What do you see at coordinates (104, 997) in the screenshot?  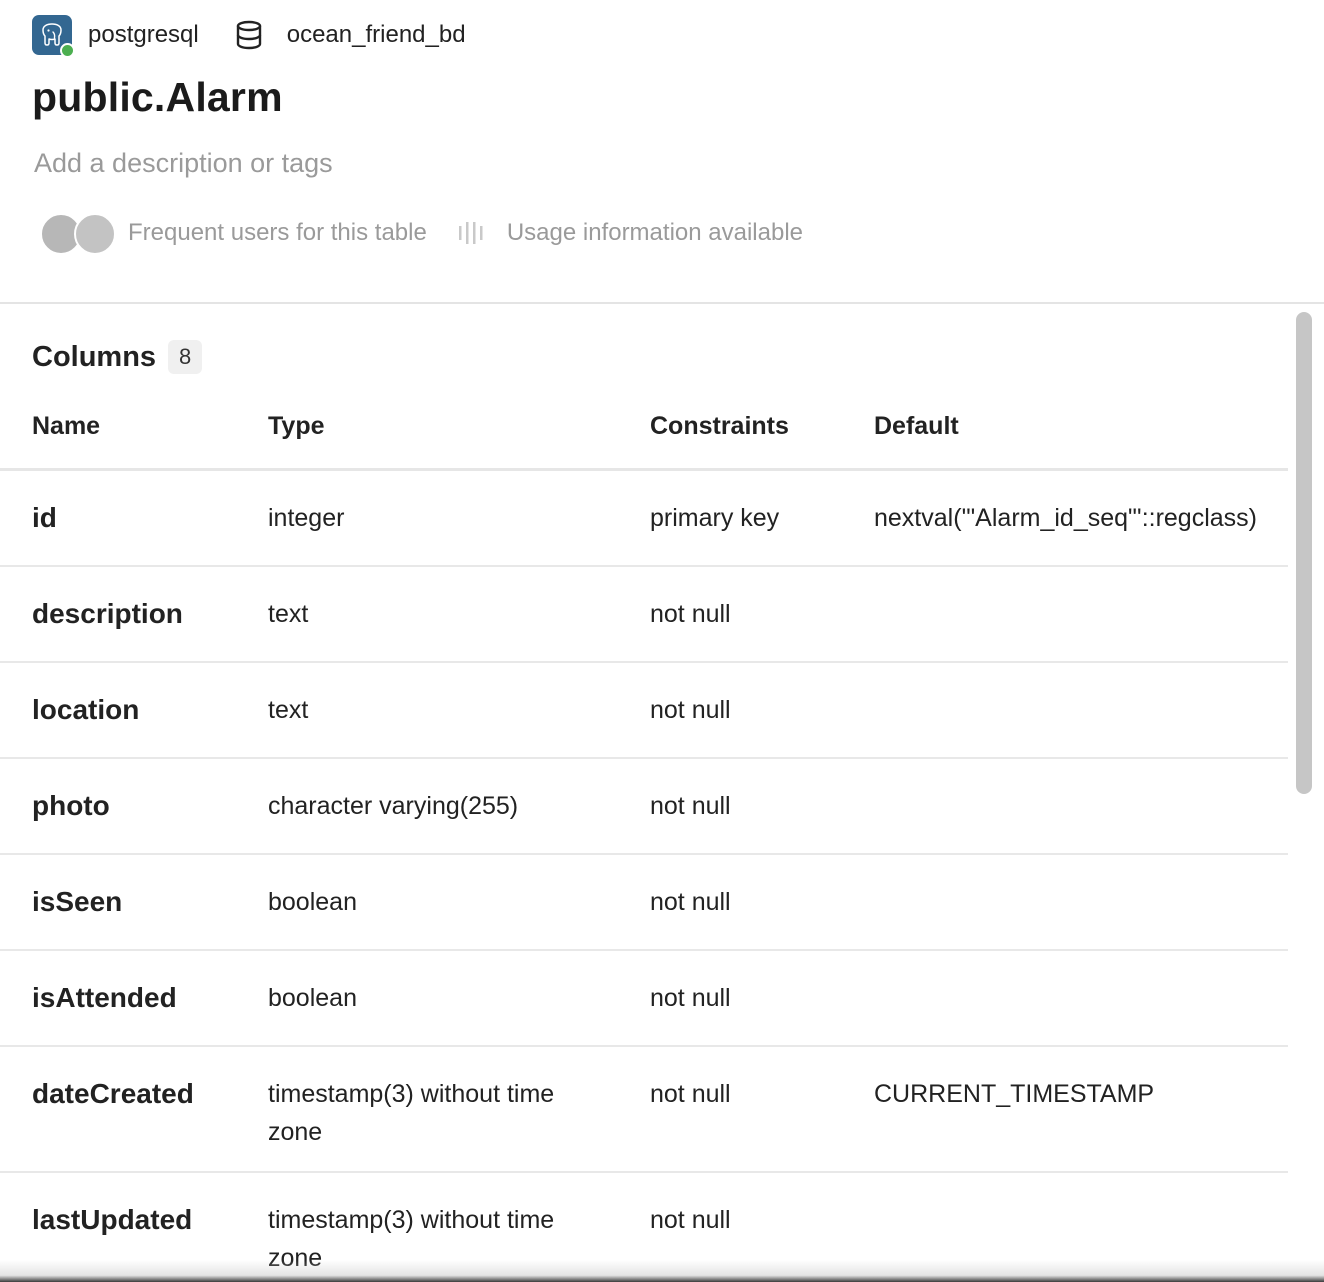 I see `column-name: isAttended` at bounding box center [104, 997].